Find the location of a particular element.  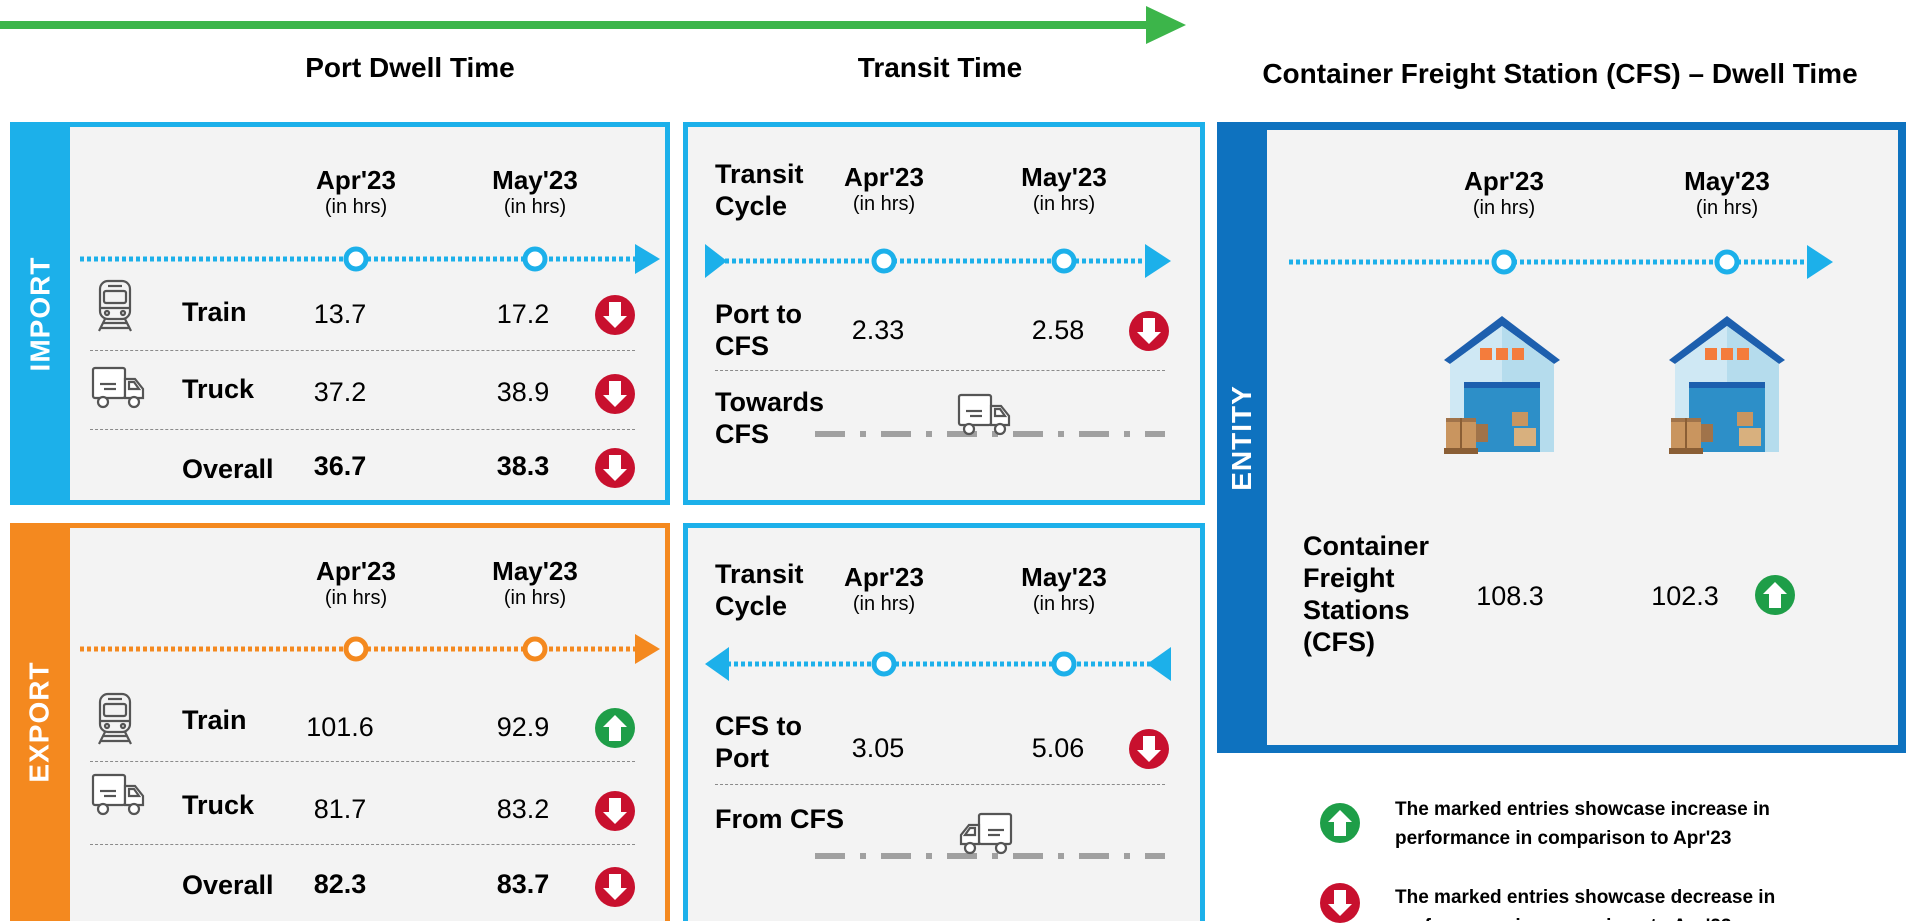

export-timeline is located at coordinates (370, 649).